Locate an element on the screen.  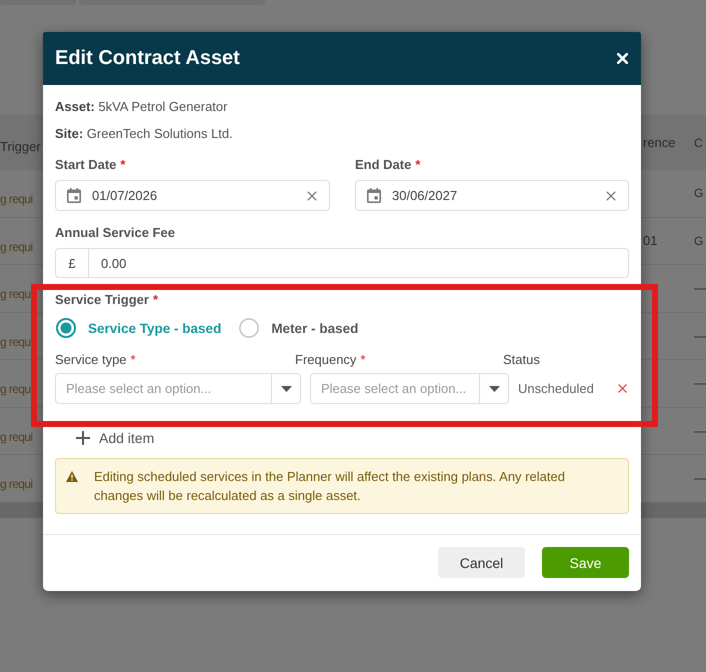
date-field: 01/07/2026 is located at coordinates (192, 195).